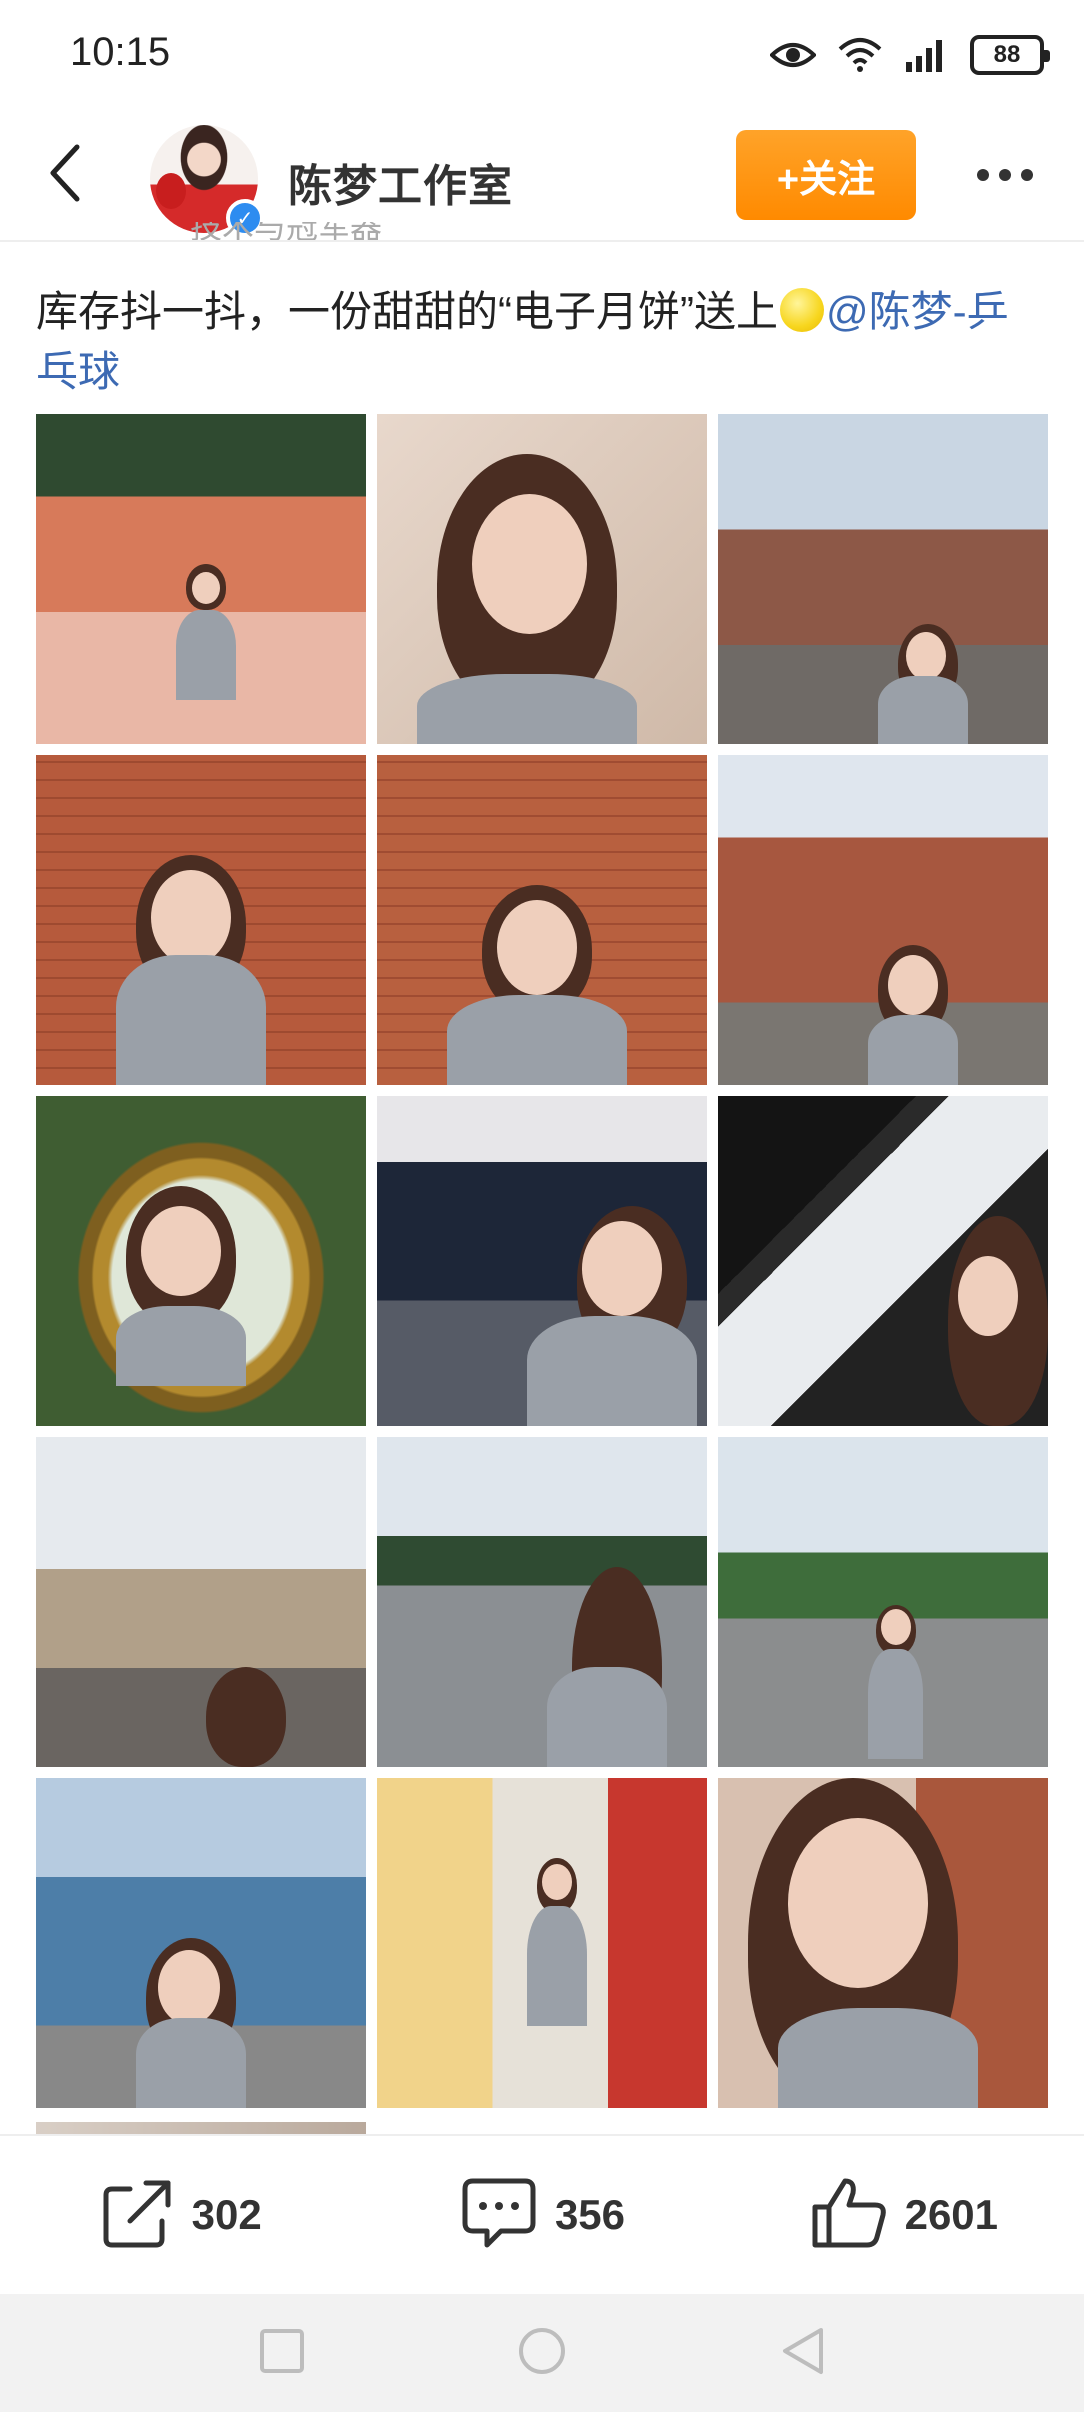 Image resolution: width=1084 pixels, height=2412 pixels. I want to click on home-button, so click(542, 2353).